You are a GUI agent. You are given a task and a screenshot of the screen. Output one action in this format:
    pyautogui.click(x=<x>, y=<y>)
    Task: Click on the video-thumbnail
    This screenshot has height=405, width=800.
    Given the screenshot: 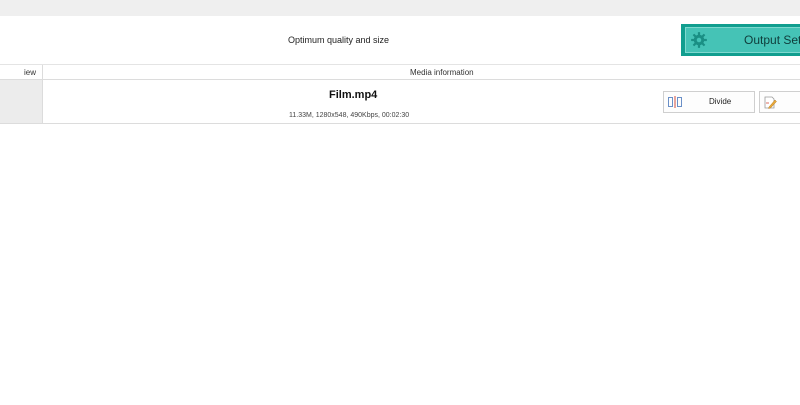 What is the action you would take?
    pyautogui.click(x=21, y=101)
    